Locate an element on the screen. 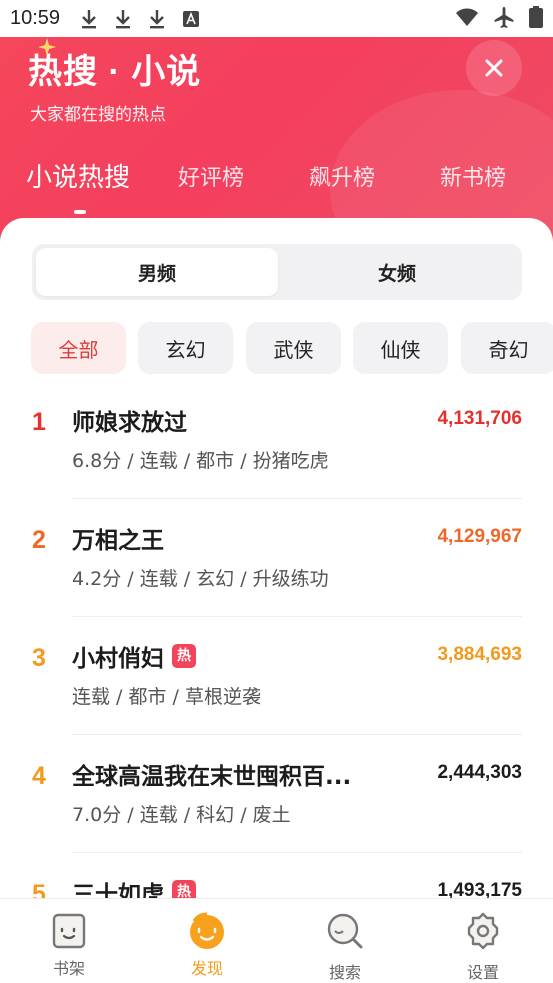 Image resolution: width=553 pixels, height=983 pixels. tab-new-books: 新书榜 is located at coordinates (473, 176).